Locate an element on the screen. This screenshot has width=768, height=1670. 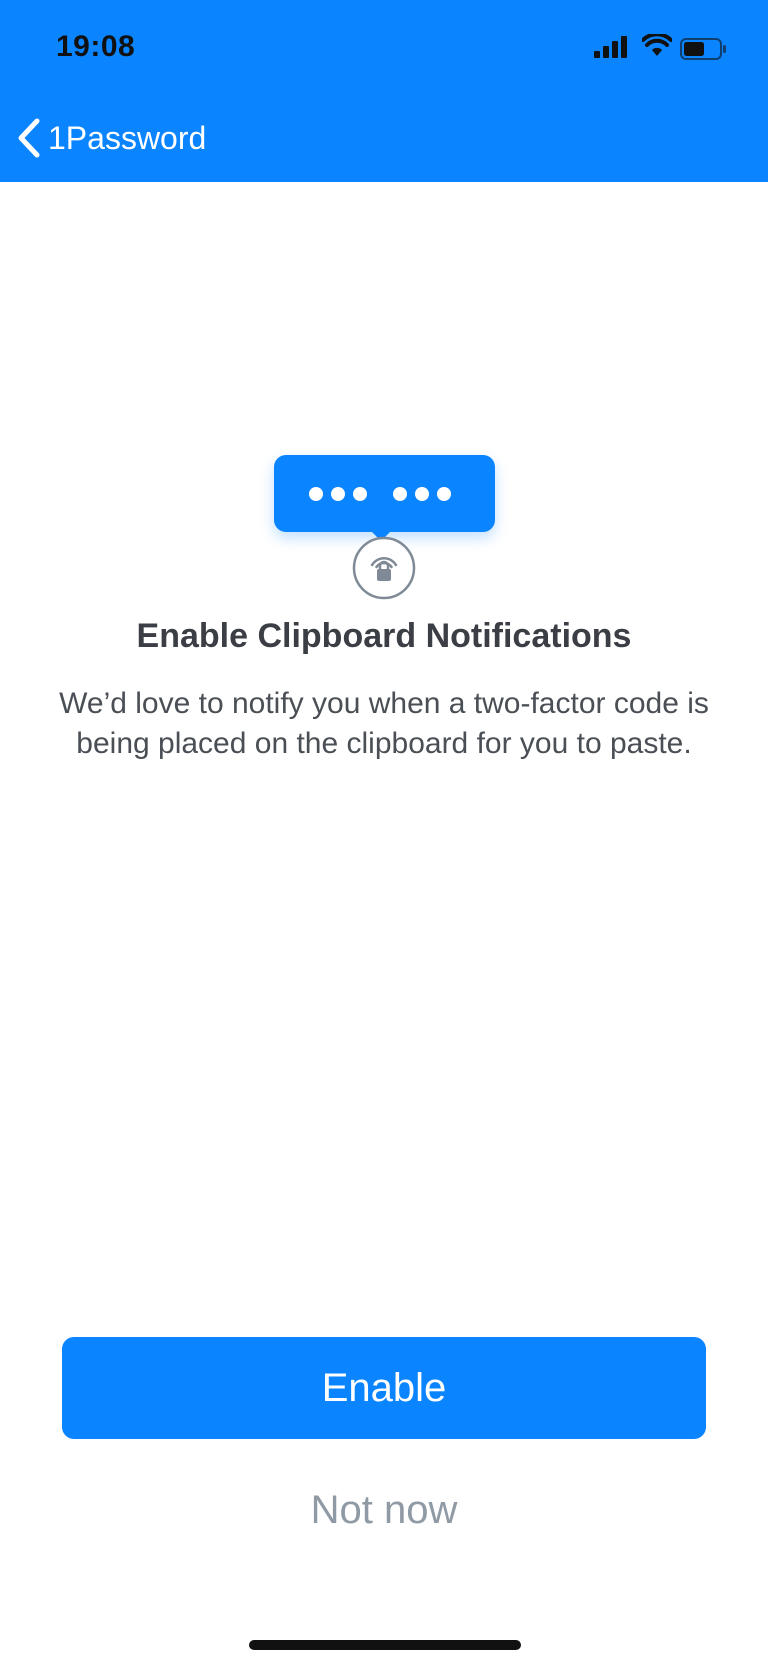
back-button: 1Password is located at coordinates (111, 138).